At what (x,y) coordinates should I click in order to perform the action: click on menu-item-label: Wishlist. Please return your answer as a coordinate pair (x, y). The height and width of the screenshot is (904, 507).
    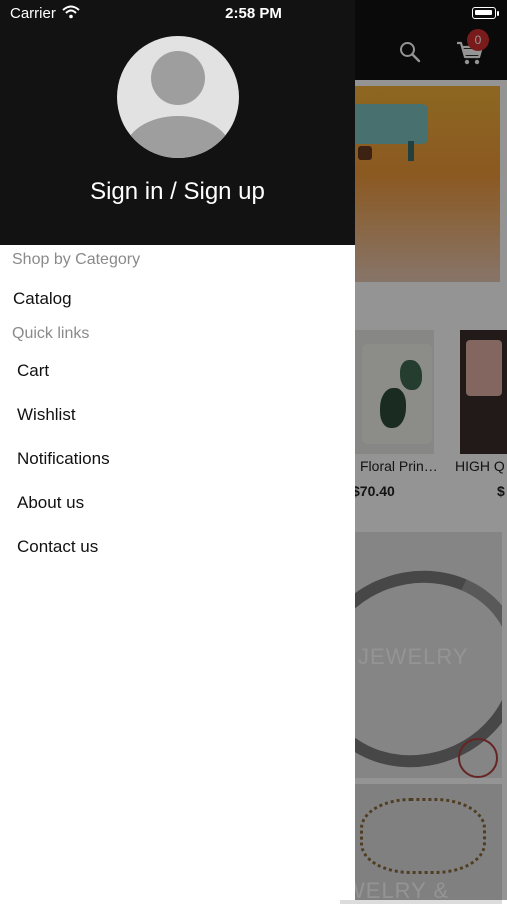
    Looking at the image, I should click on (46, 414).